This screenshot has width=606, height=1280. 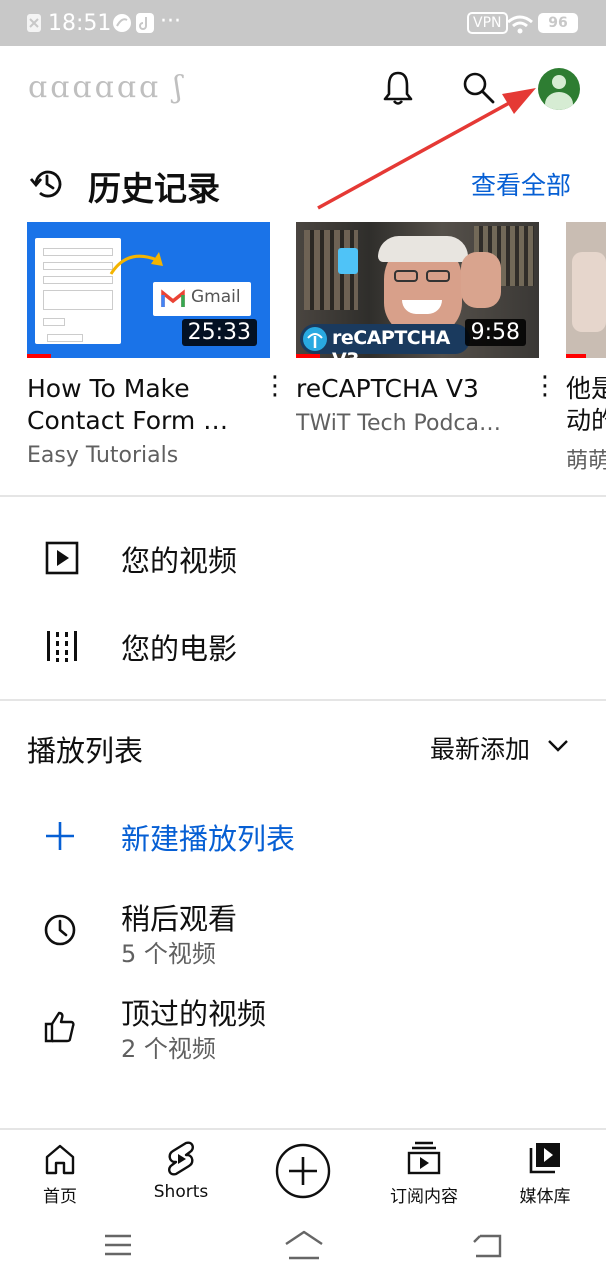 What do you see at coordinates (178, 90) in the screenshot?
I see `app-logo: ɑɑɑɑɑɑ ʃ` at bounding box center [178, 90].